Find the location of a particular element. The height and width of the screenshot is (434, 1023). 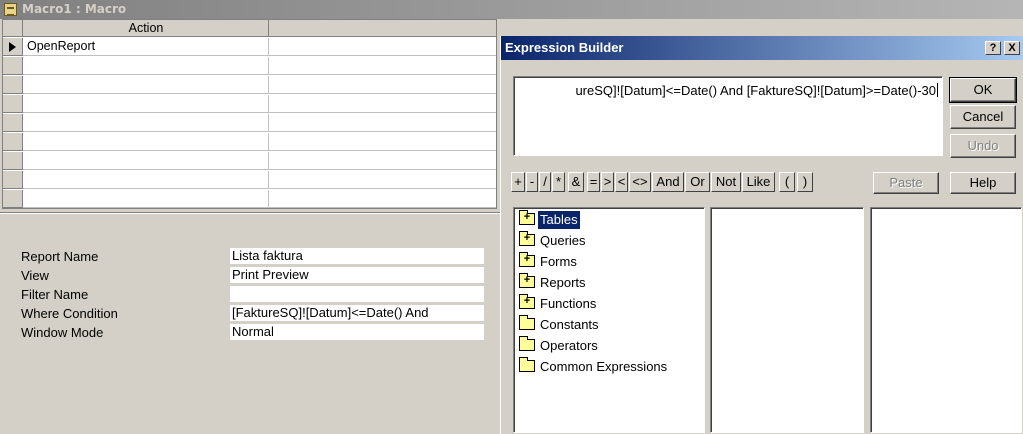

tree-item-common-expressions: Common Expressions is located at coordinates (594, 367).